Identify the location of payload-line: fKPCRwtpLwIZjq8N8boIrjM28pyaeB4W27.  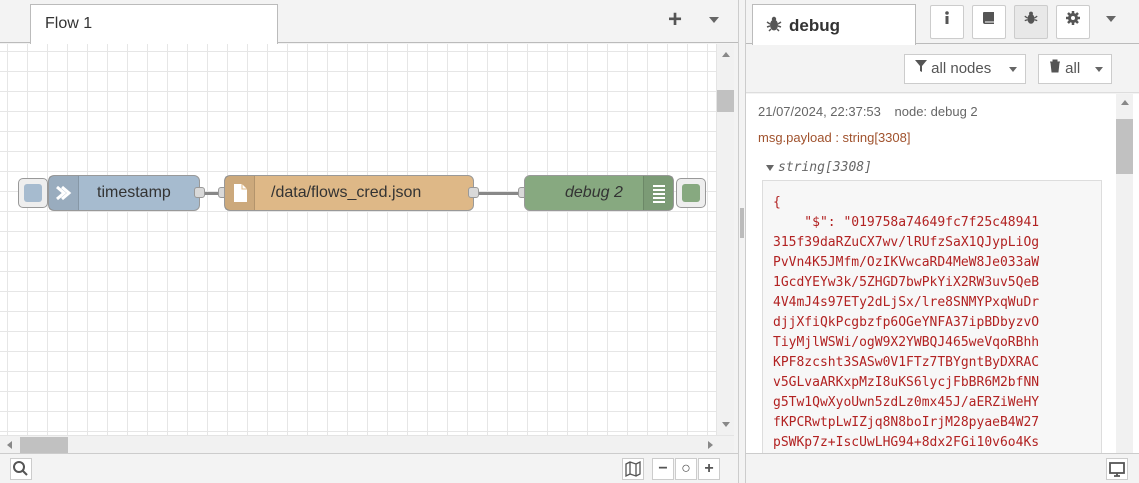
(906, 422).